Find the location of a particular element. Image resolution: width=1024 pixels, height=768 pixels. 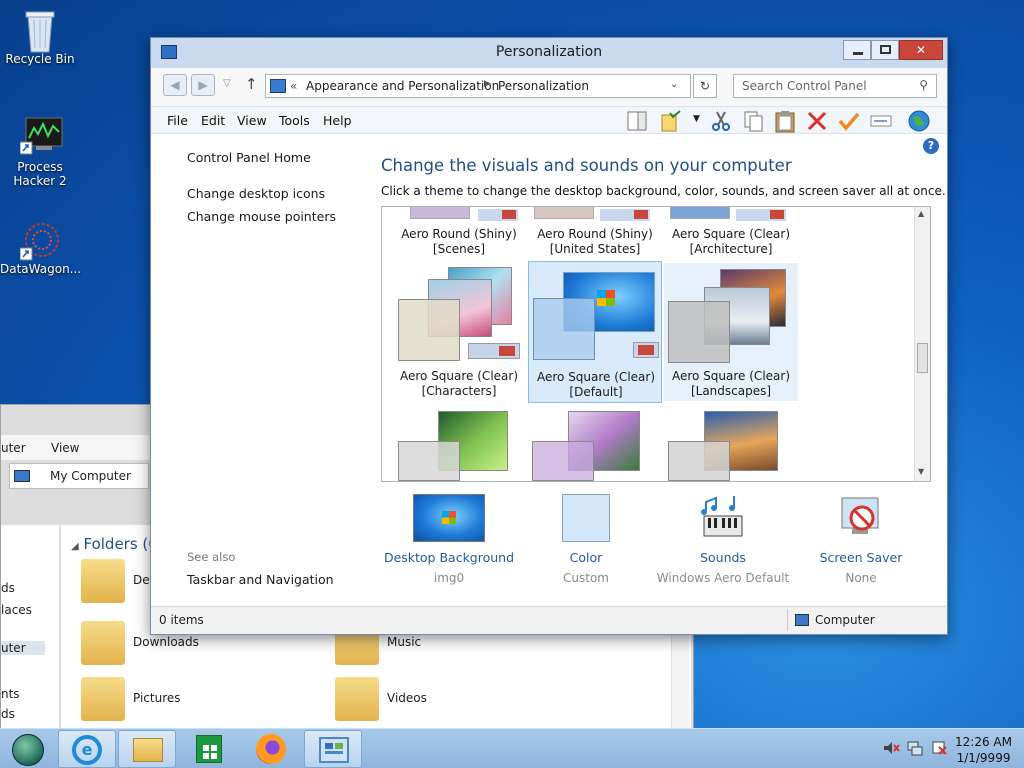

back-arrow-icon: ◀ is located at coordinates (175, 85).